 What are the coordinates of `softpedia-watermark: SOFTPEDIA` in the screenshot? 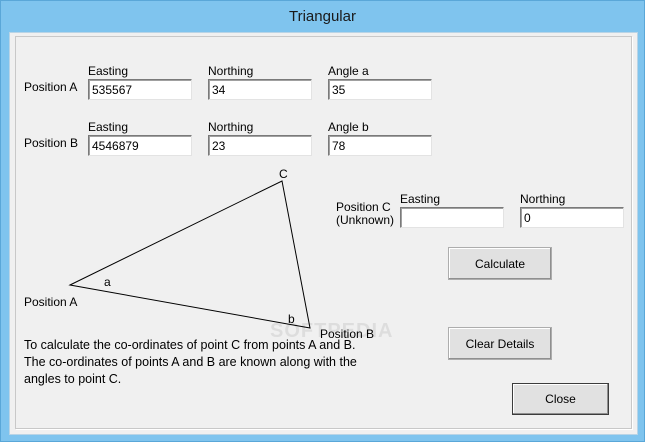 It's located at (332, 331).